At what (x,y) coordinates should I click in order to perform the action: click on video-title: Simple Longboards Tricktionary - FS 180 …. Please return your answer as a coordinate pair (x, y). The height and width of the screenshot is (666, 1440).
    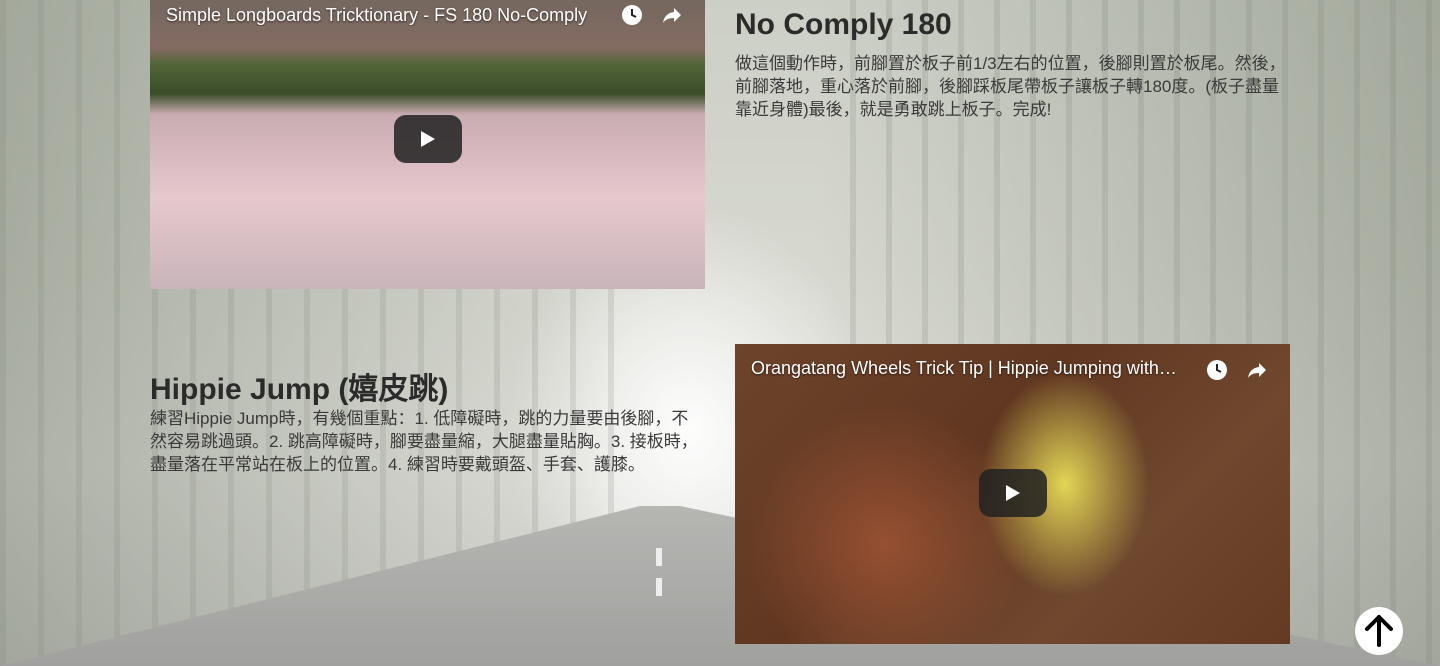
    Looking at the image, I should click on (380, 15).